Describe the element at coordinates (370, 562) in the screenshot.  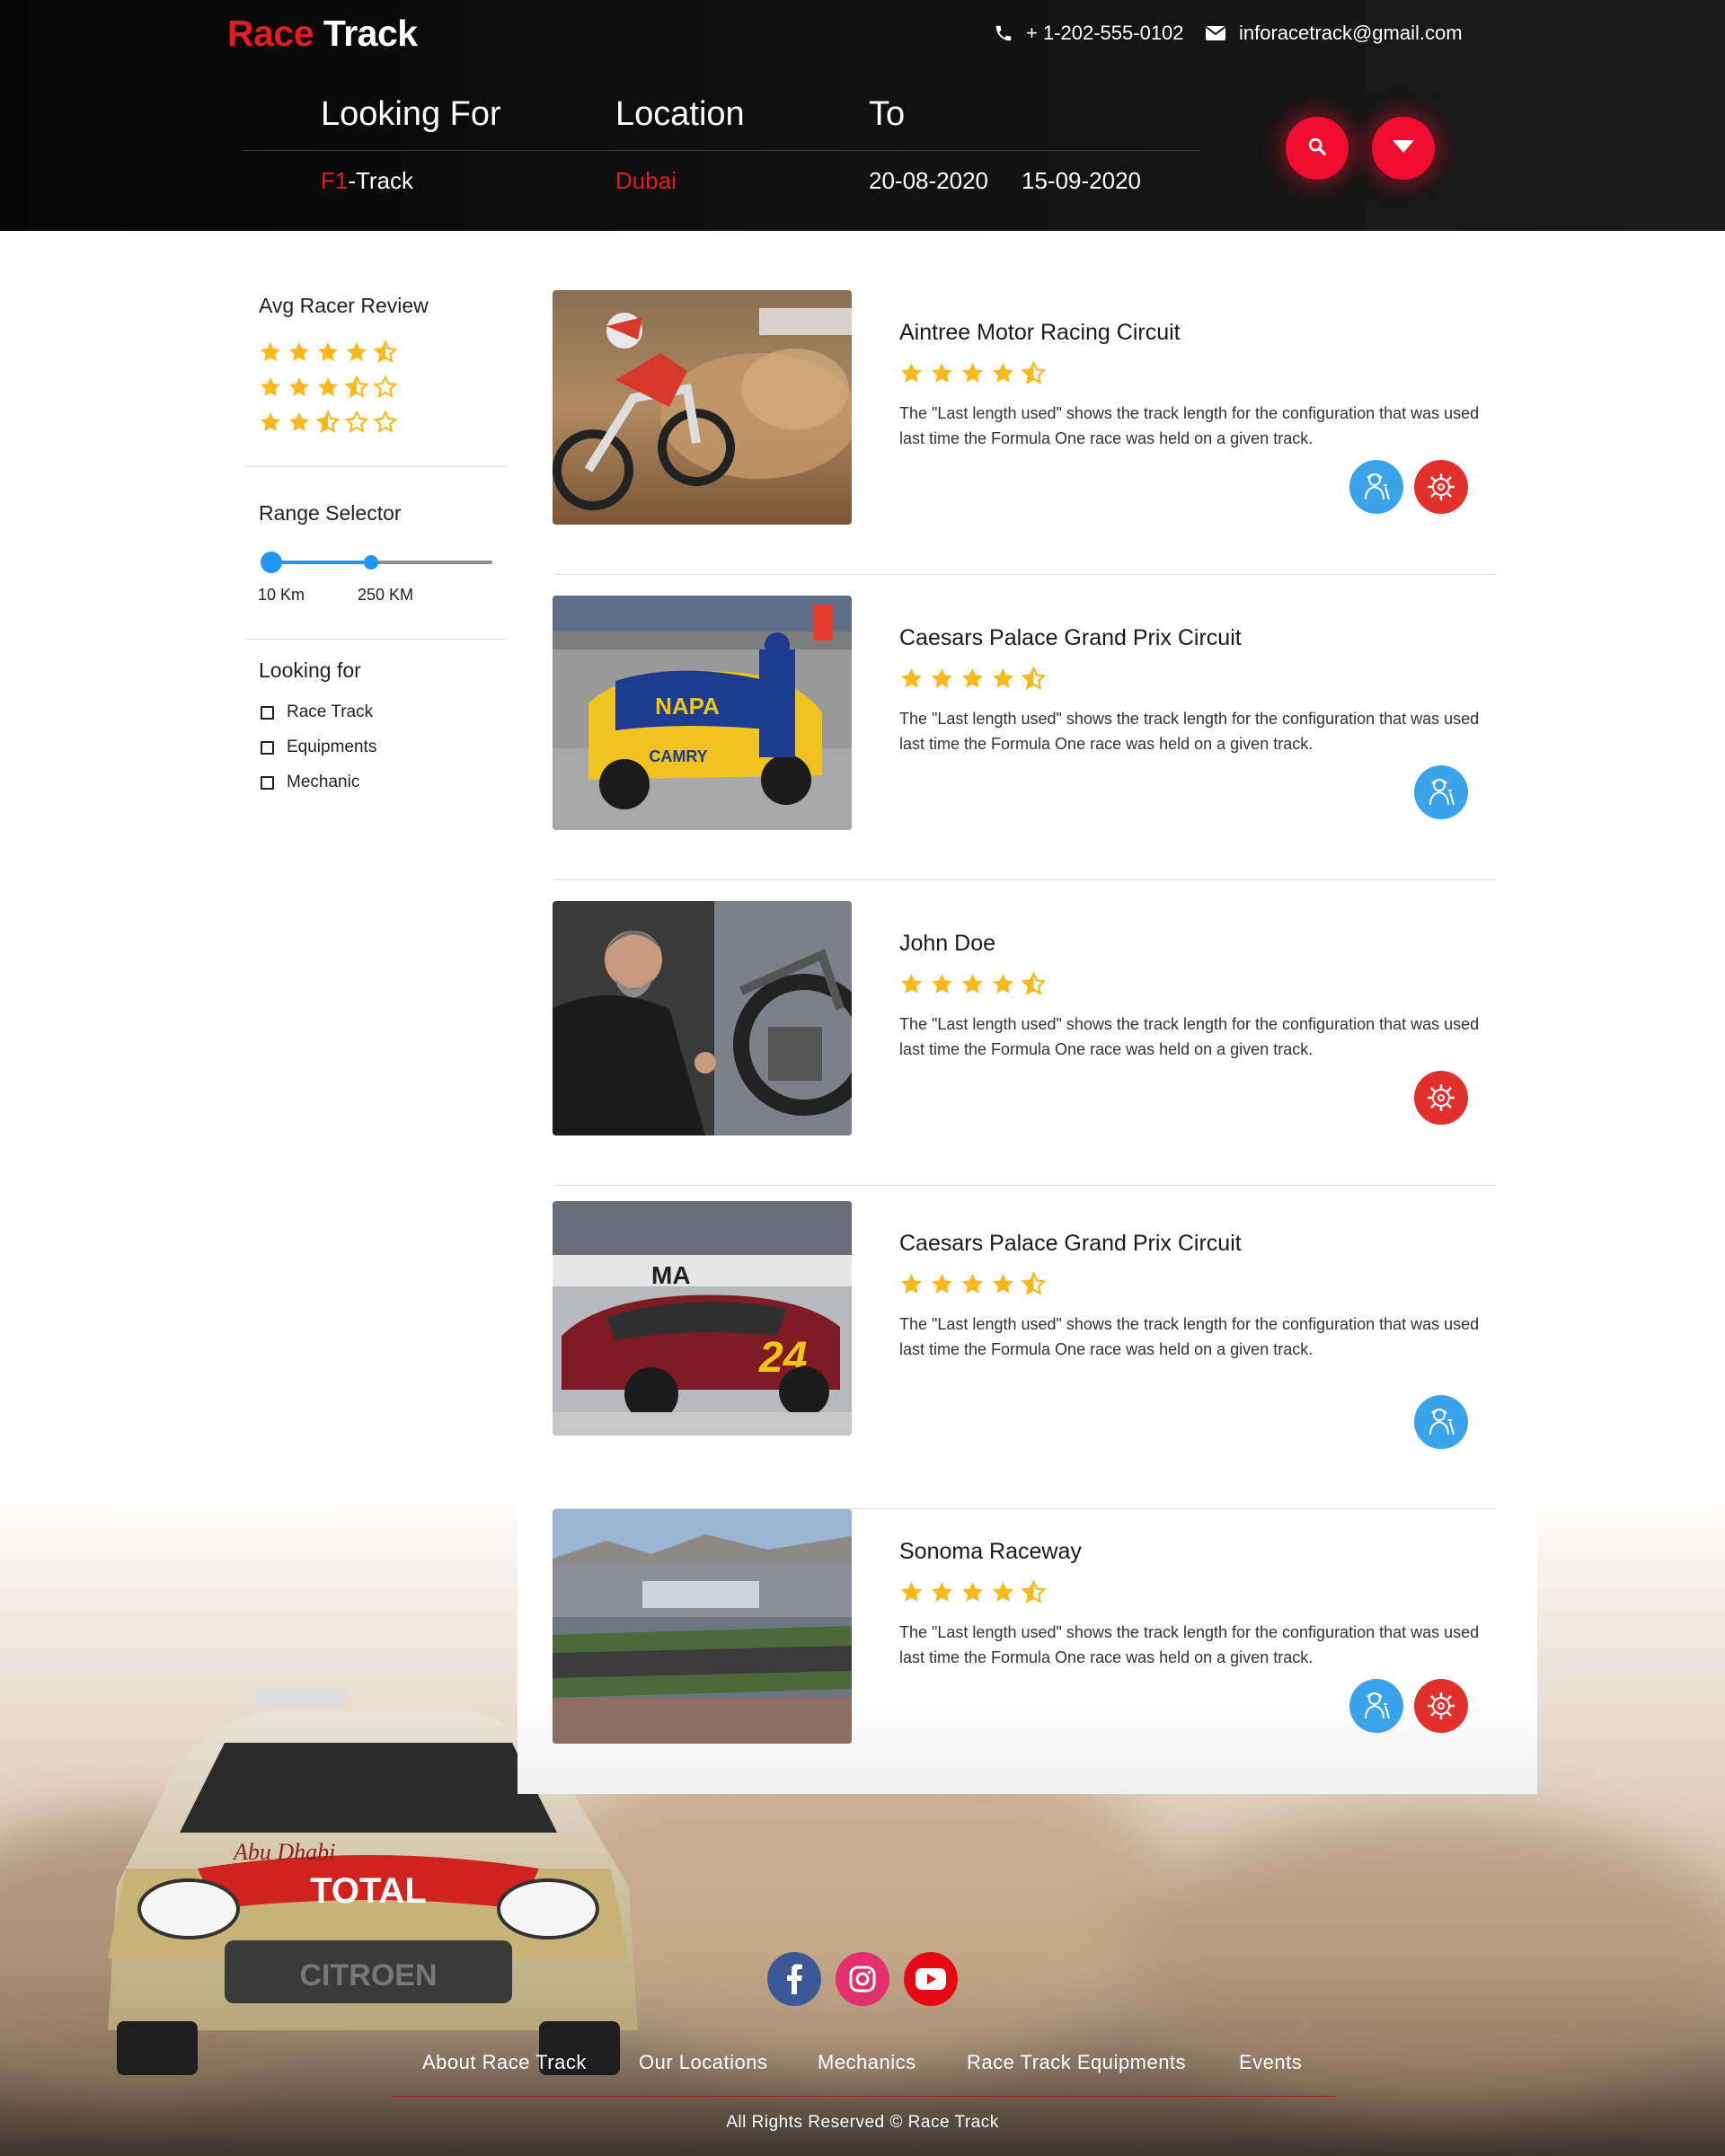
I see `range-max-handle` at that location.